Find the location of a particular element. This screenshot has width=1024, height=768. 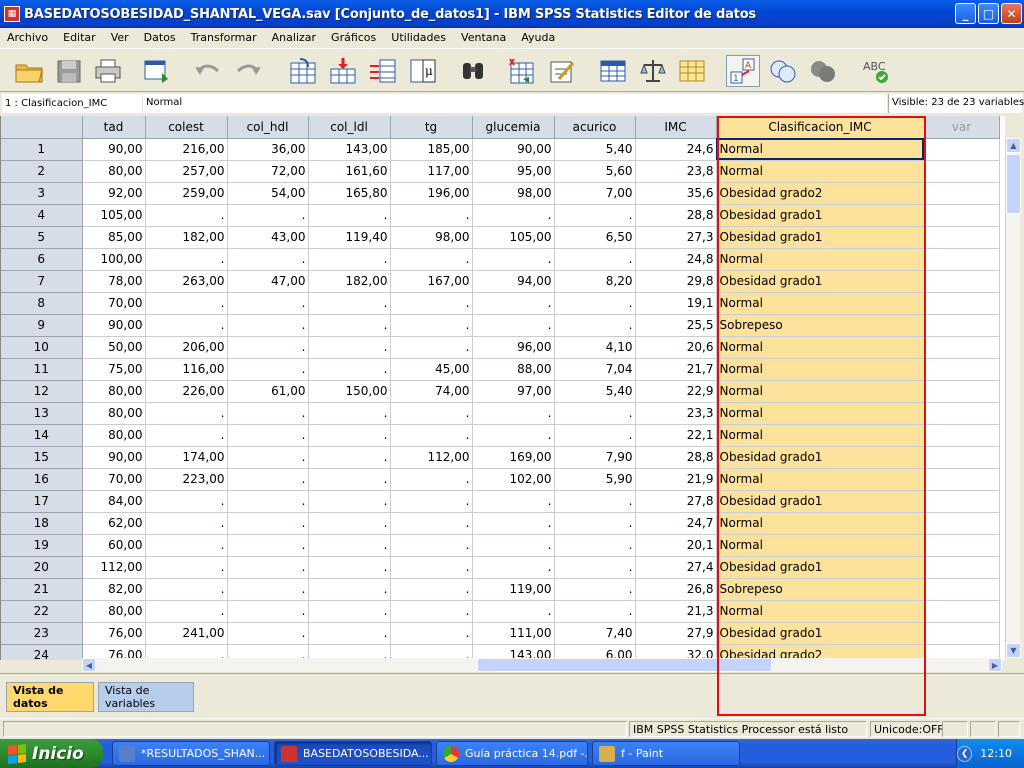

horizontal-scrollbar: ◀ ▶ is located at coordinates (542, 665).